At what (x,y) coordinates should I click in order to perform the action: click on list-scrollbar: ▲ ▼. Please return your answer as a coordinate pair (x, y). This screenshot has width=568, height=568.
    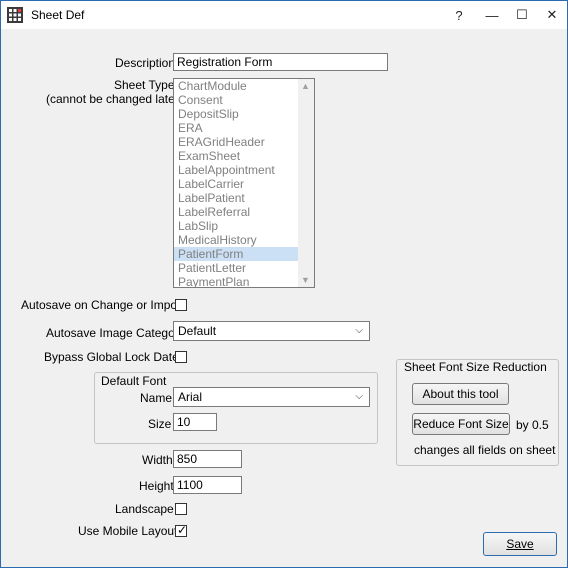
    Looking at the image, I should click on (306, 183).